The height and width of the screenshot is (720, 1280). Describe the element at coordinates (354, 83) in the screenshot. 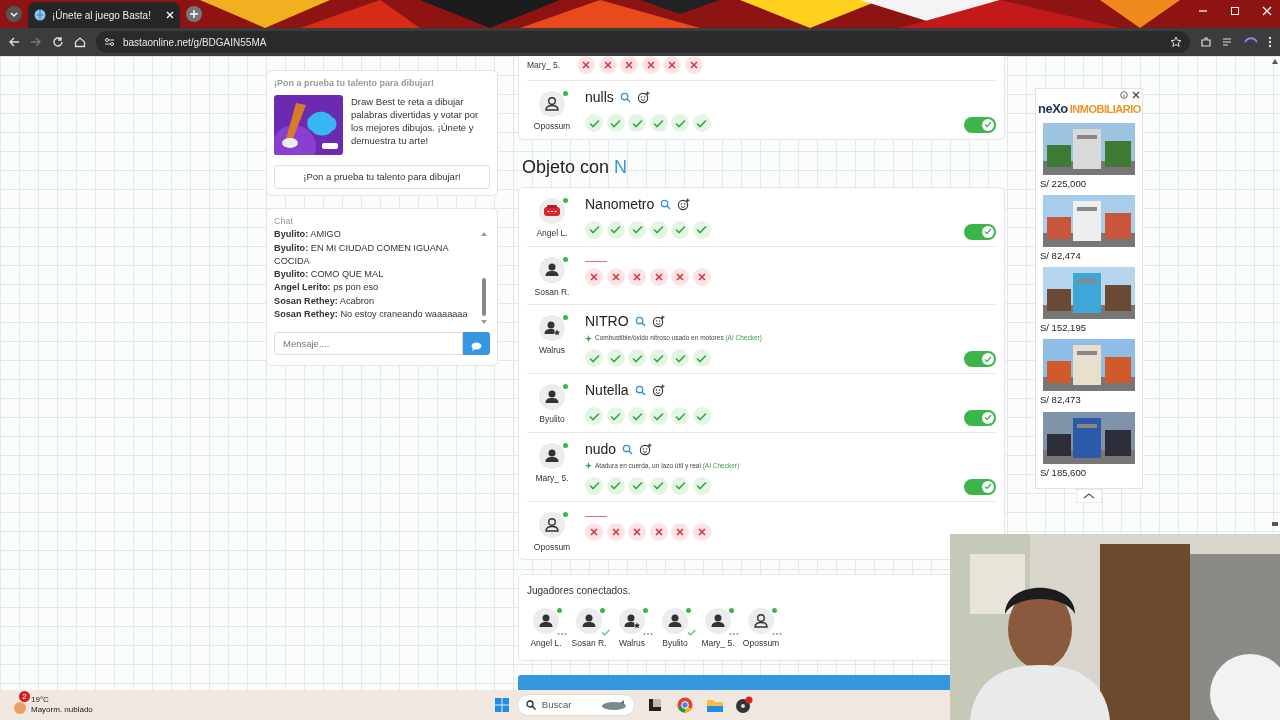

I see `promo-title: ¡Pon a prueba tu talento para dibujar!` at that location.